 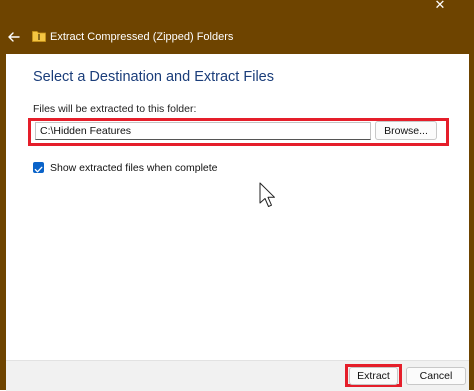 I want to click on window-frame-right, so click(x=471, y=222).